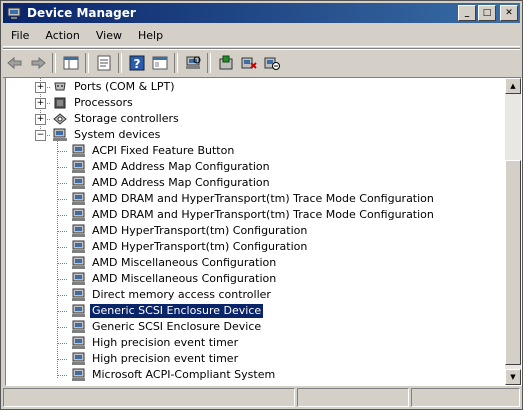 This screenshot has width=523, height=410. I want to click on close-button: ✕, so click(509, 13).